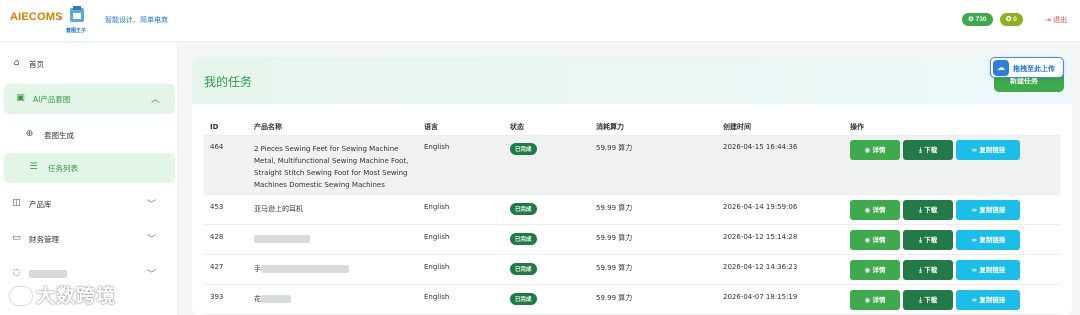 The image size is (1080, 315). I want to click on top-header: AIECOMS × 套图王子 智能设计、简单电商 ⚙ 730 ✪ 0 ⇥ 退出, so click(540, 21).